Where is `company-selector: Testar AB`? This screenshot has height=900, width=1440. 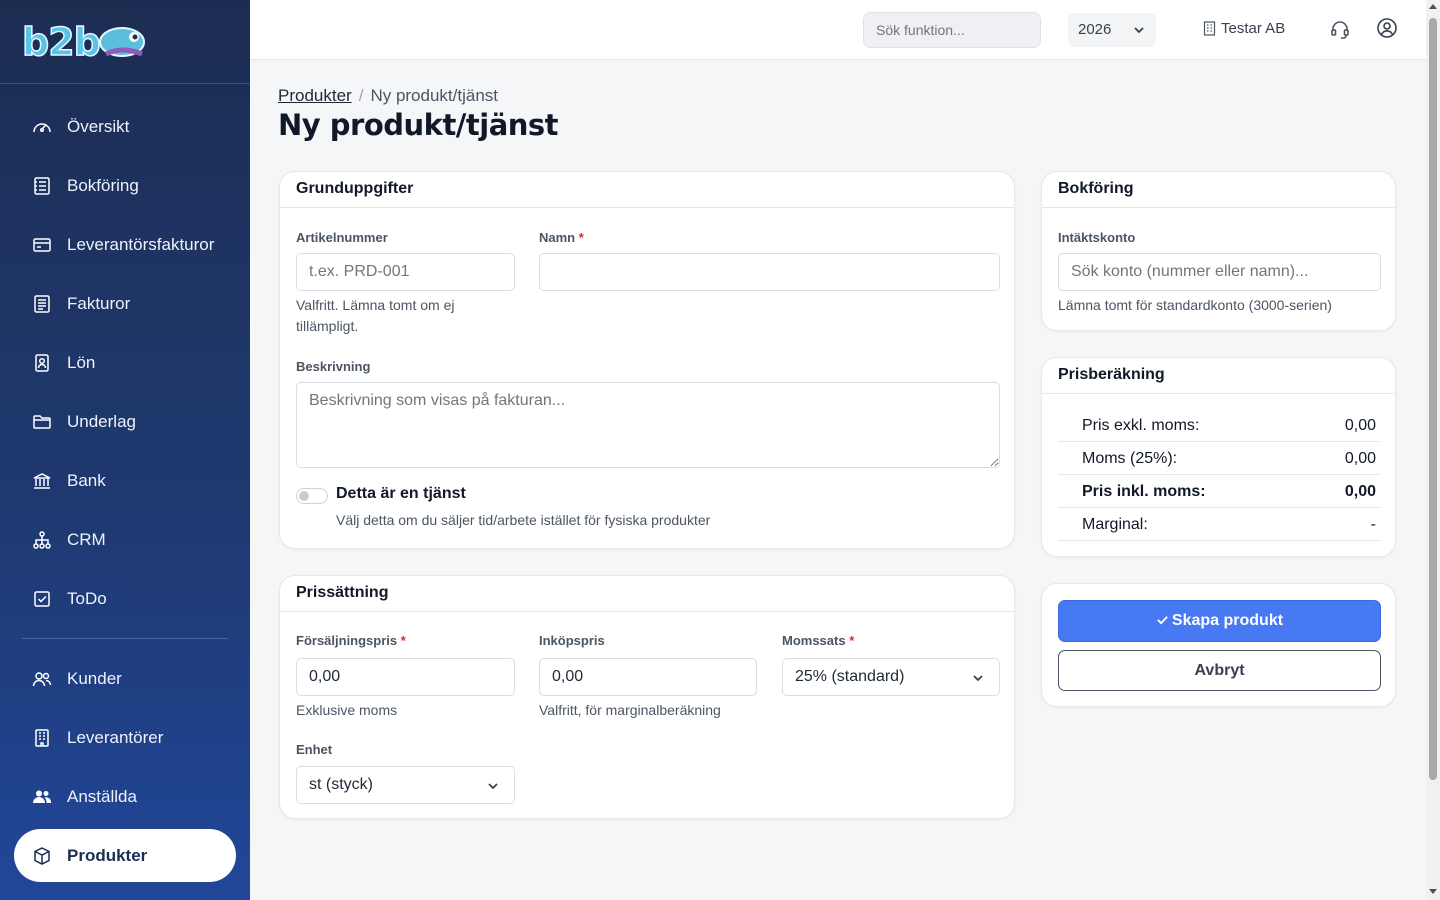 company-selector: Testar AB is located at coordinates (1244, 28).